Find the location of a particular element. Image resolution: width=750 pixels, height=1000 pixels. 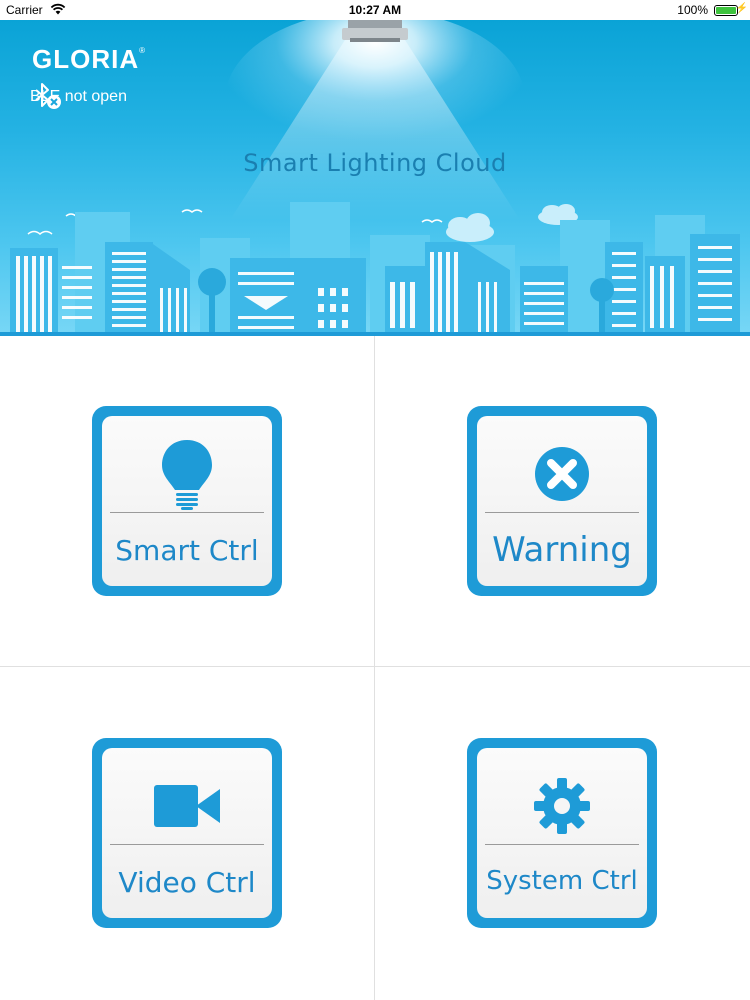

registered-mark: ® is located at coordinates (143, 50).